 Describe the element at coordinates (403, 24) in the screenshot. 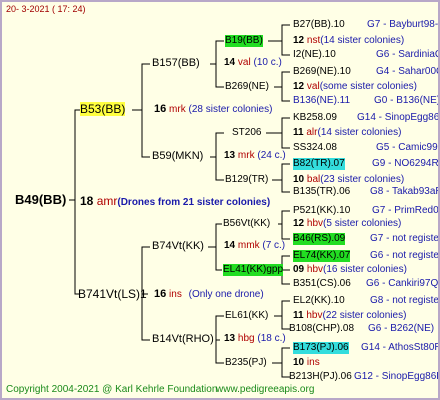

I see `gen4-1-origin: G7 - Bayburt98-3` at that location.